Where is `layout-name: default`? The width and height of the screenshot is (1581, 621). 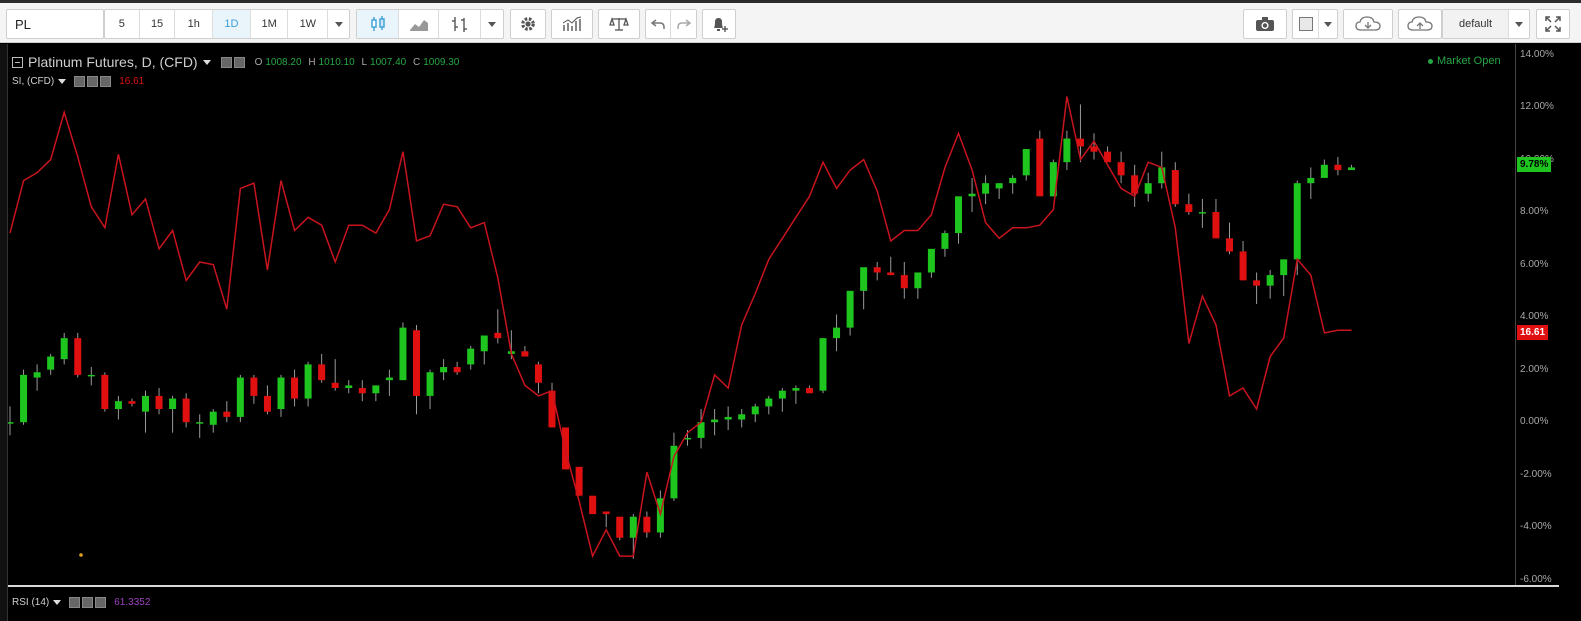
layout-name: default is located at coordinates (1476, 24).